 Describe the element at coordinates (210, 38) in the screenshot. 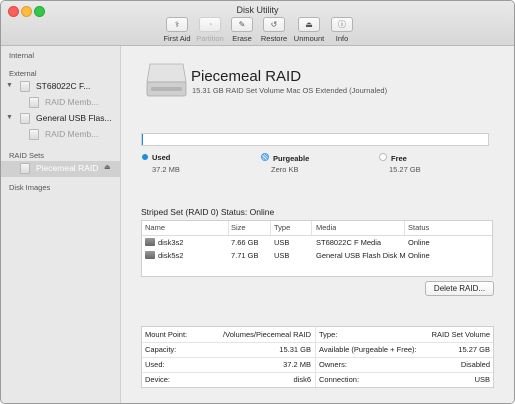

I see `partition-label: Partition` at that location.